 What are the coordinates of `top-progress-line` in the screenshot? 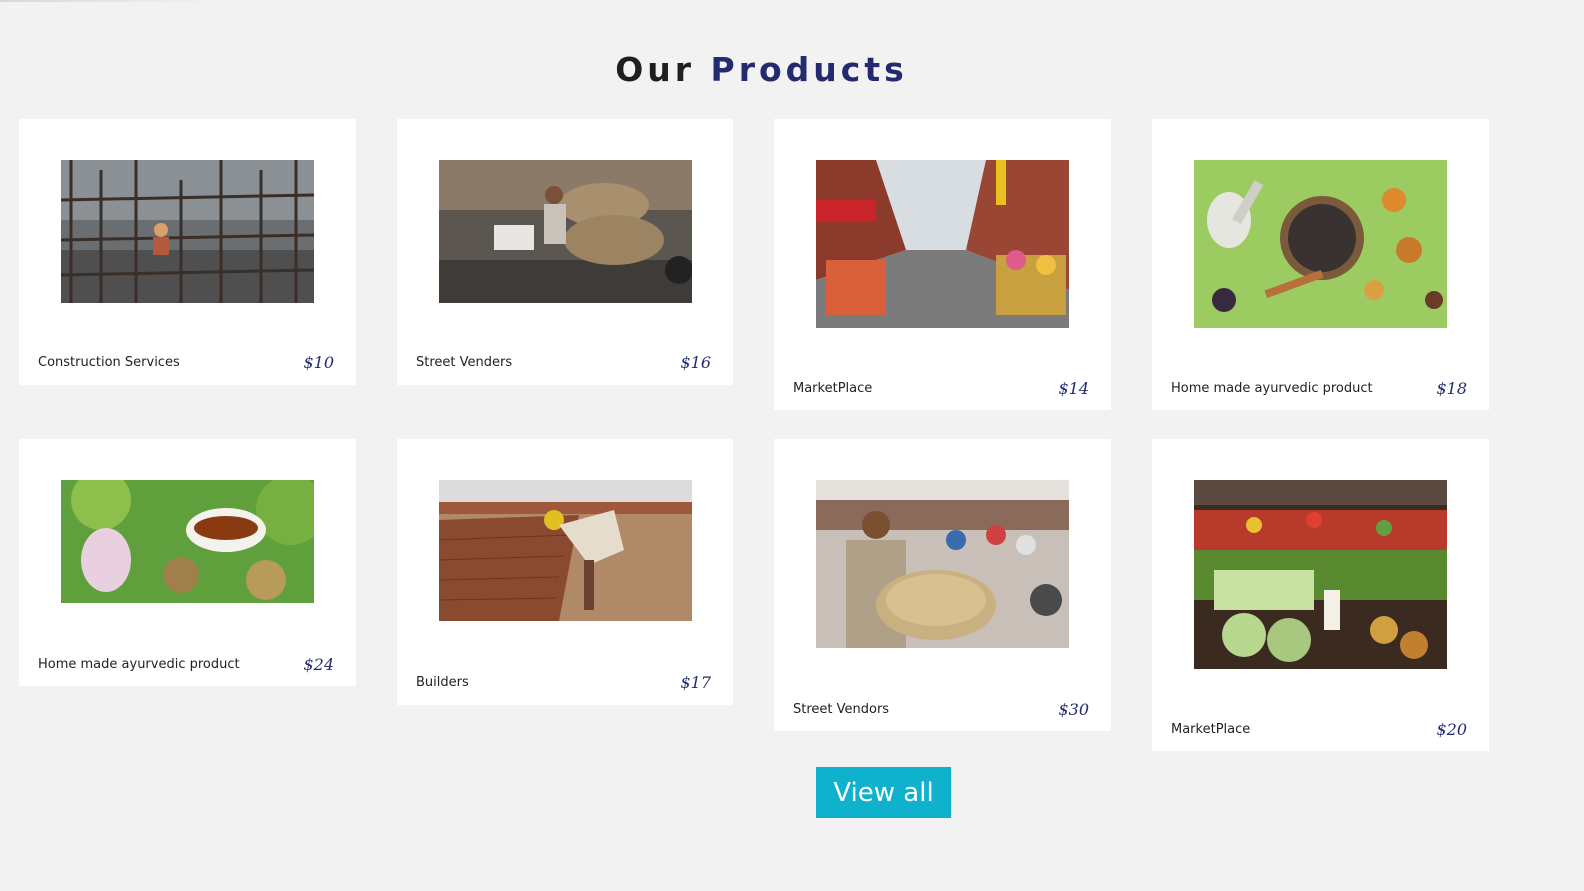 It's located at (110, 1).